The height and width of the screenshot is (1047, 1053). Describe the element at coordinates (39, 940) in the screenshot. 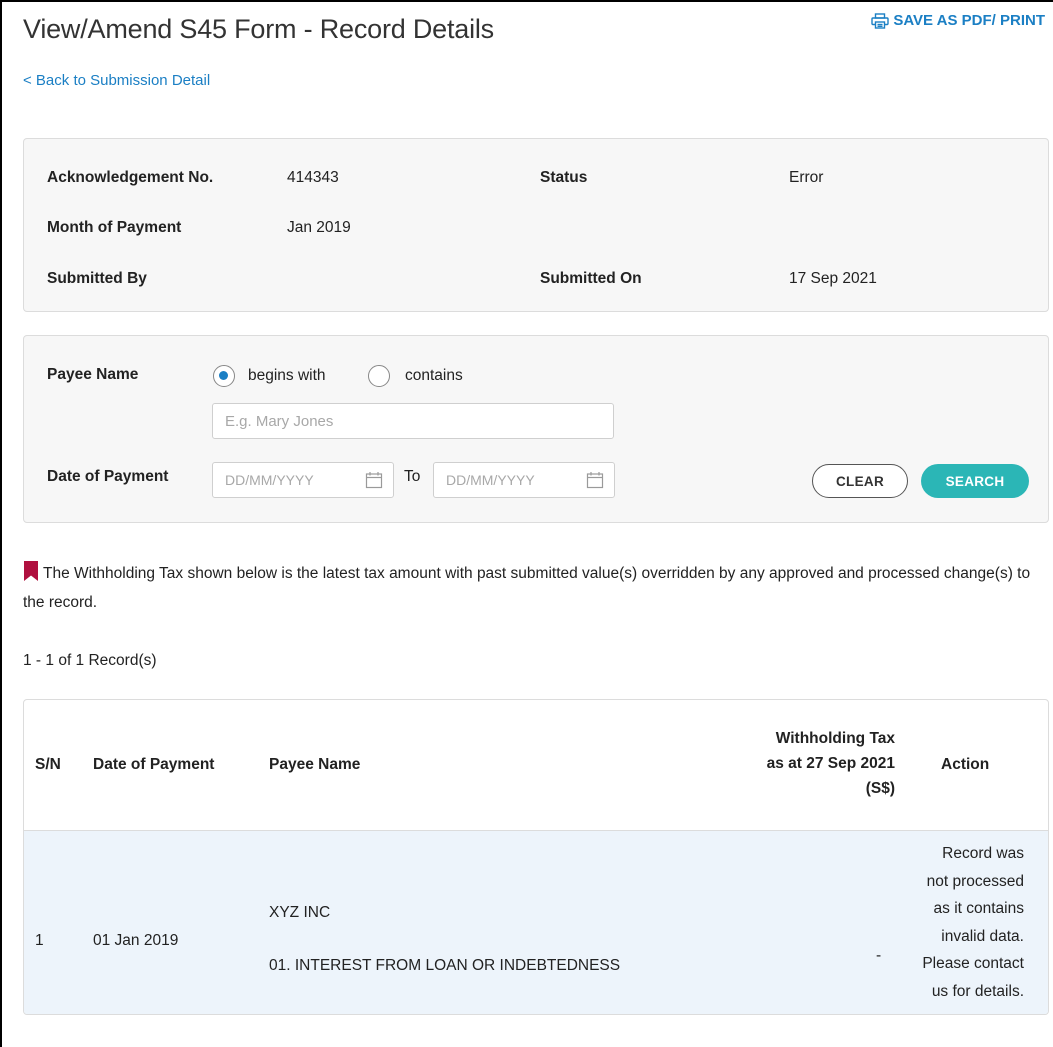

I see `row-sn: 1` at that location.